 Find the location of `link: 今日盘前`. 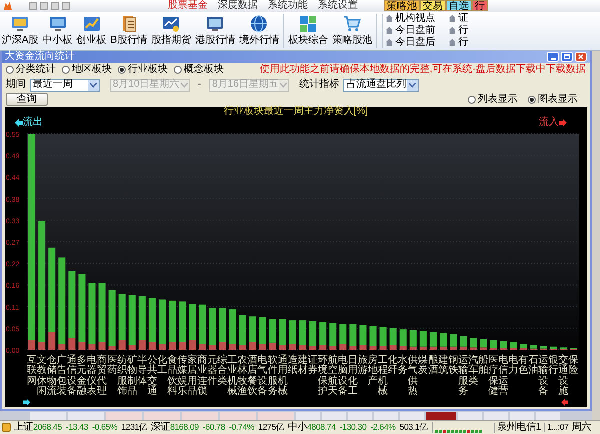

link: 今日盘前 is located at coordinates (415, 31).